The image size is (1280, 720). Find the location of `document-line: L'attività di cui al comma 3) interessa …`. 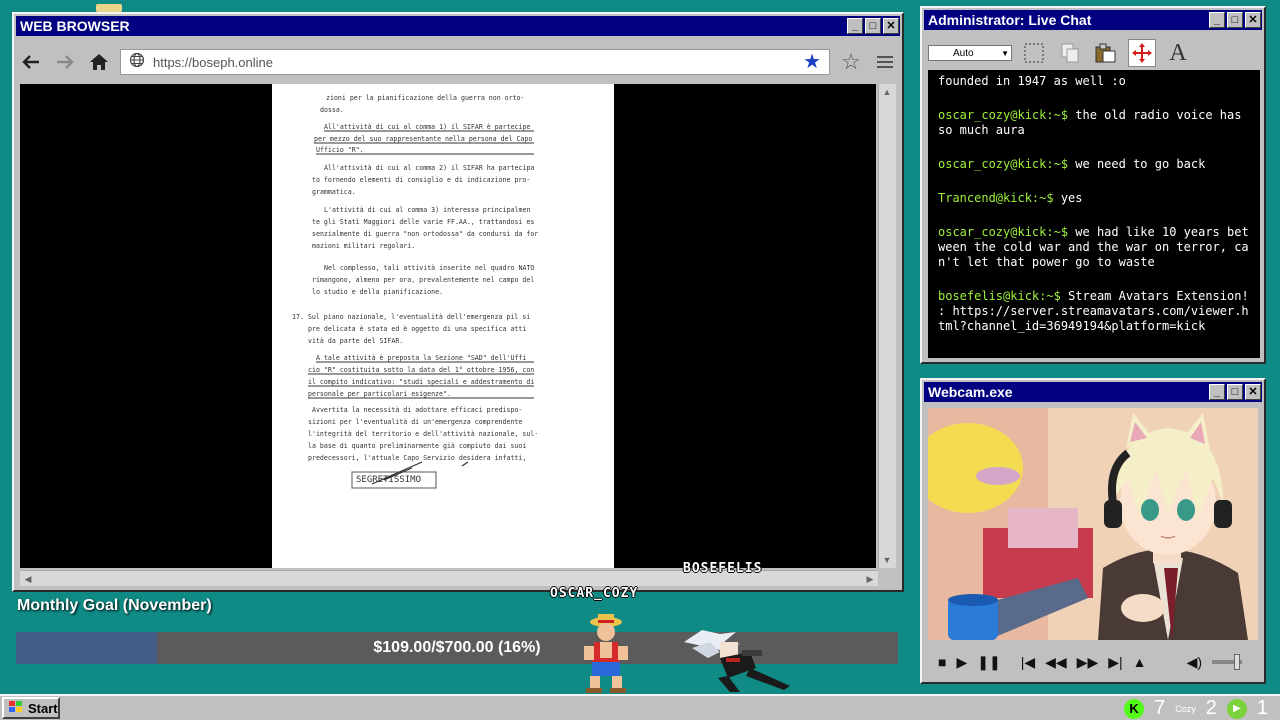

document-line: L'attività di cui al comma 3) interessa … is located at coordinates (427, 210).